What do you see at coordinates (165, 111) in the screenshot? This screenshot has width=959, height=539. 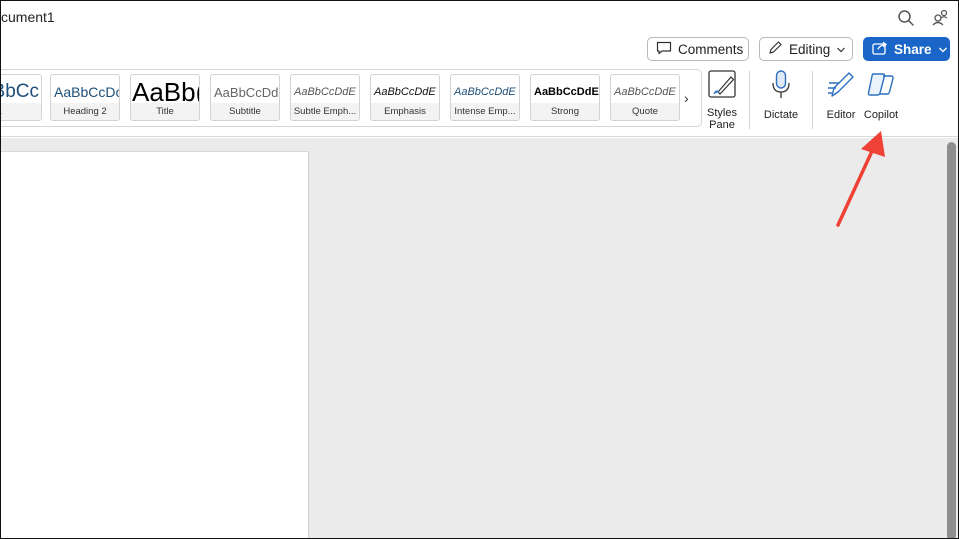 I see `style-label: Title` at bounding box center [165, 111].